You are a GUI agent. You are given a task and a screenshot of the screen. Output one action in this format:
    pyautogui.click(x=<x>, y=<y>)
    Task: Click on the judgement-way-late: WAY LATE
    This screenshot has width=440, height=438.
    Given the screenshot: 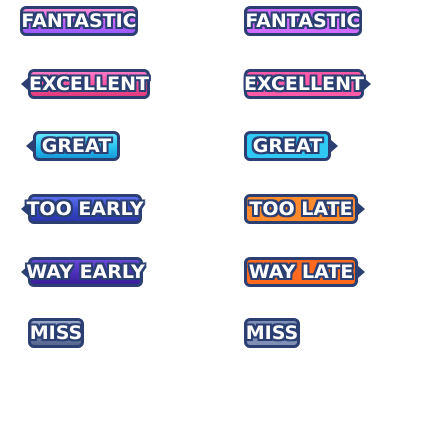 What is the action you would take?
    pyautogui.click(x=301, y=272)
    